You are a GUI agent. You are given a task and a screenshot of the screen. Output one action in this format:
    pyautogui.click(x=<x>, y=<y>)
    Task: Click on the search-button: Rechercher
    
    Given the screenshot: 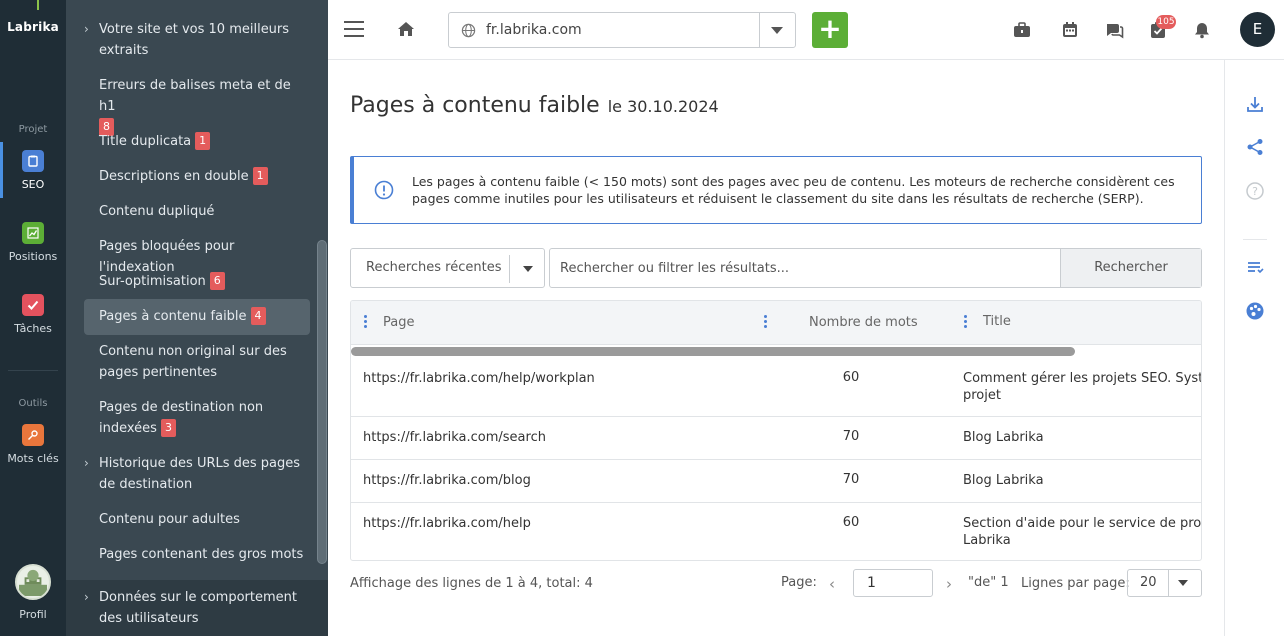 What is the action you would take?
    pyautogui.click(x=1130, y=268)
    